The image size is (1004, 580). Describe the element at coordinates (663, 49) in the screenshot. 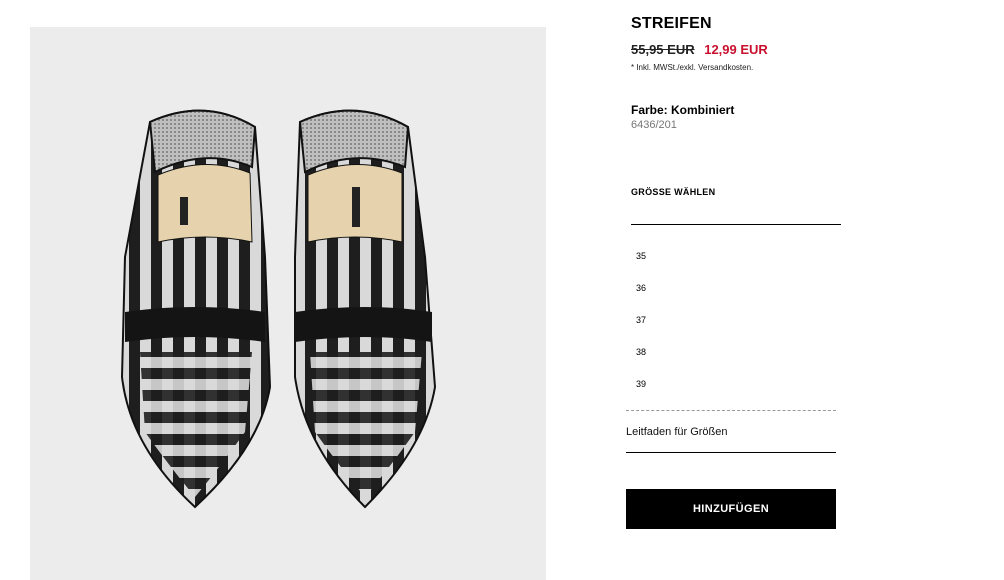

I see `old-price: 55,95 EUR` at that location.